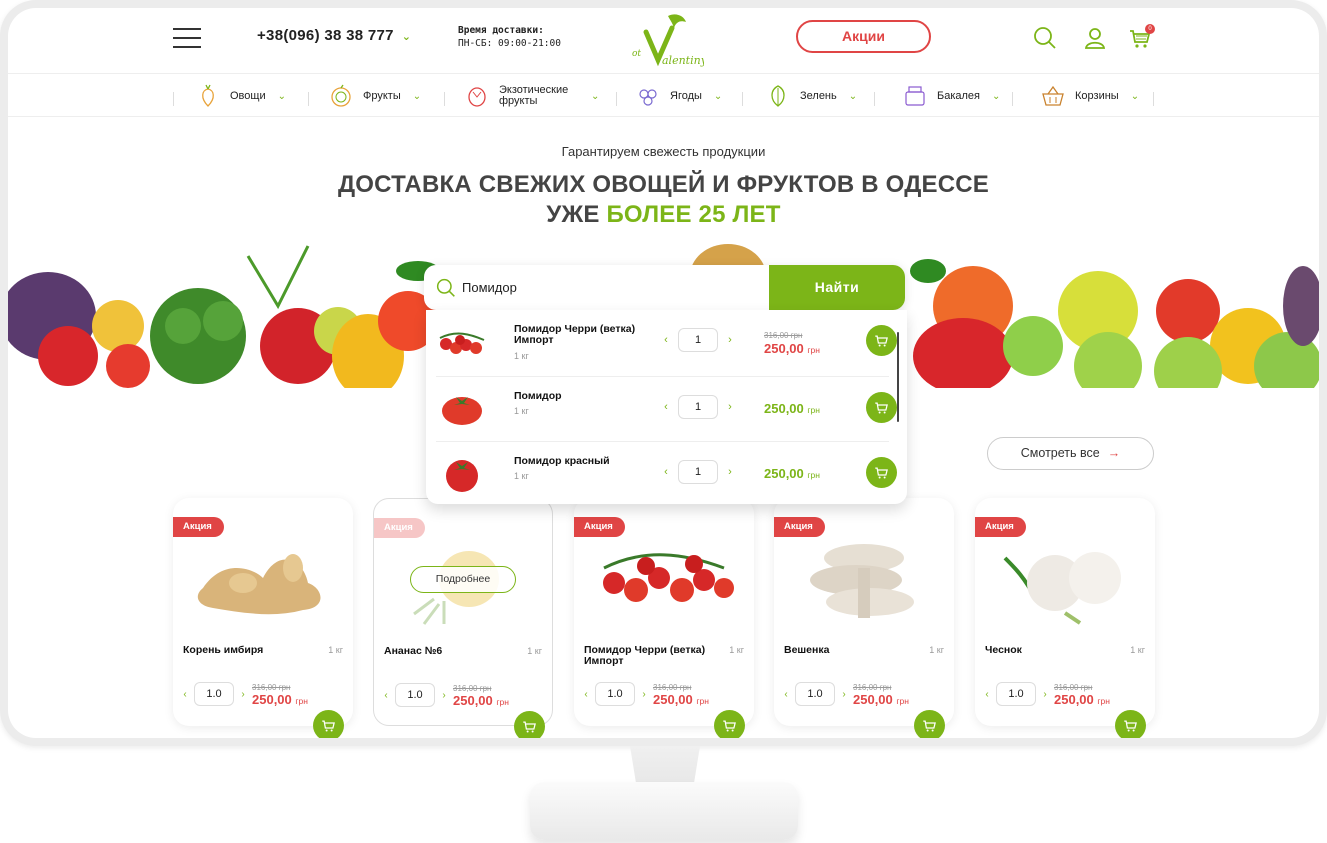  I want to click on svg-text: alentiny, so click(683, 60).